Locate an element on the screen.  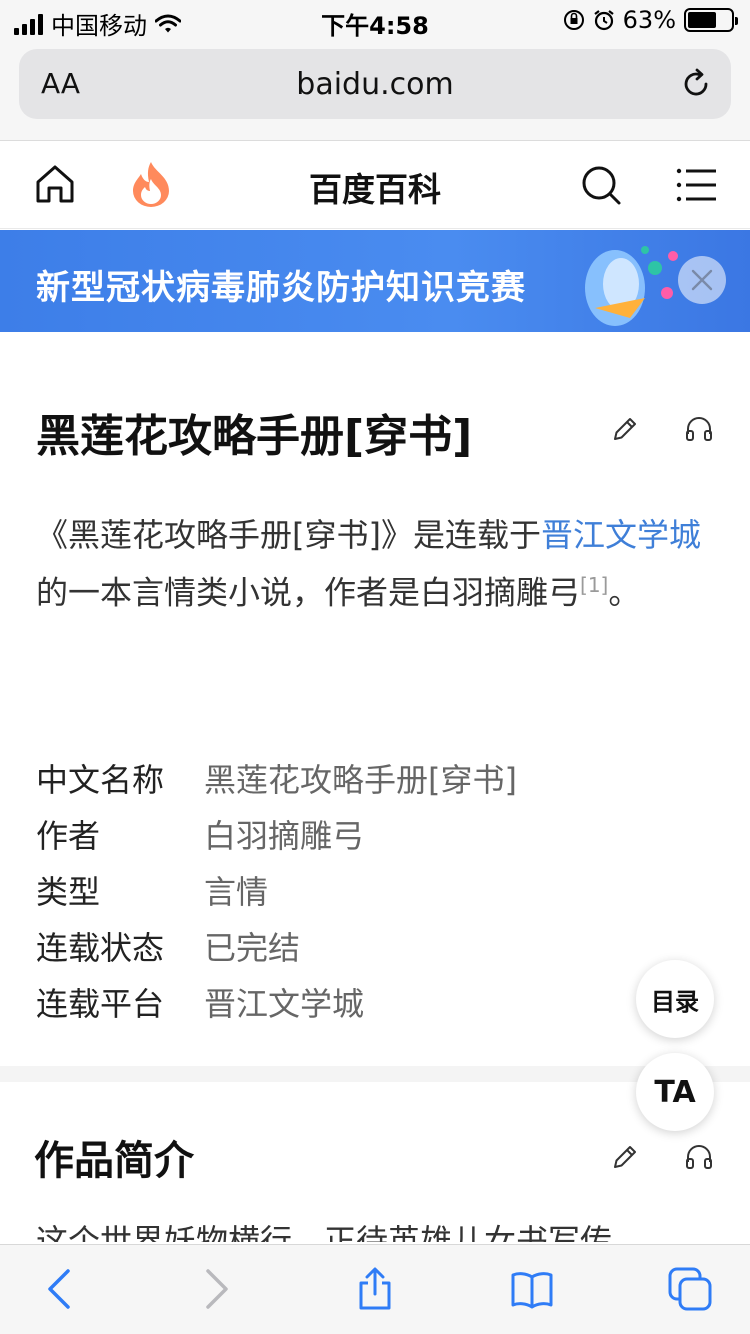
close-icon is located at coordinates (702, 280).